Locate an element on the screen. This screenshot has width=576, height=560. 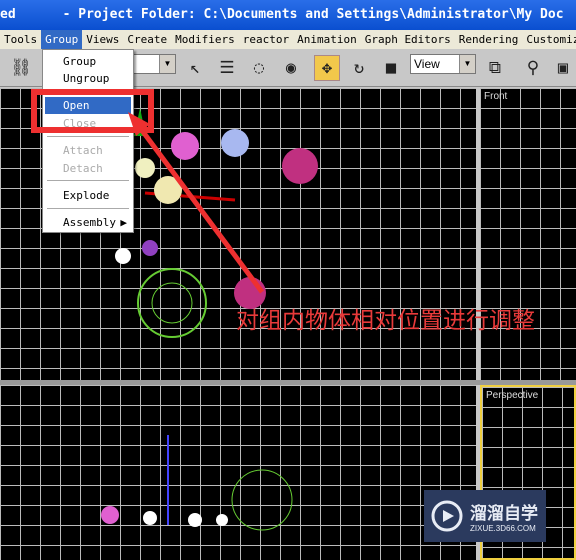
watermark-url: ZIXUE.3D66.COM is located at coordinates (503, 528).